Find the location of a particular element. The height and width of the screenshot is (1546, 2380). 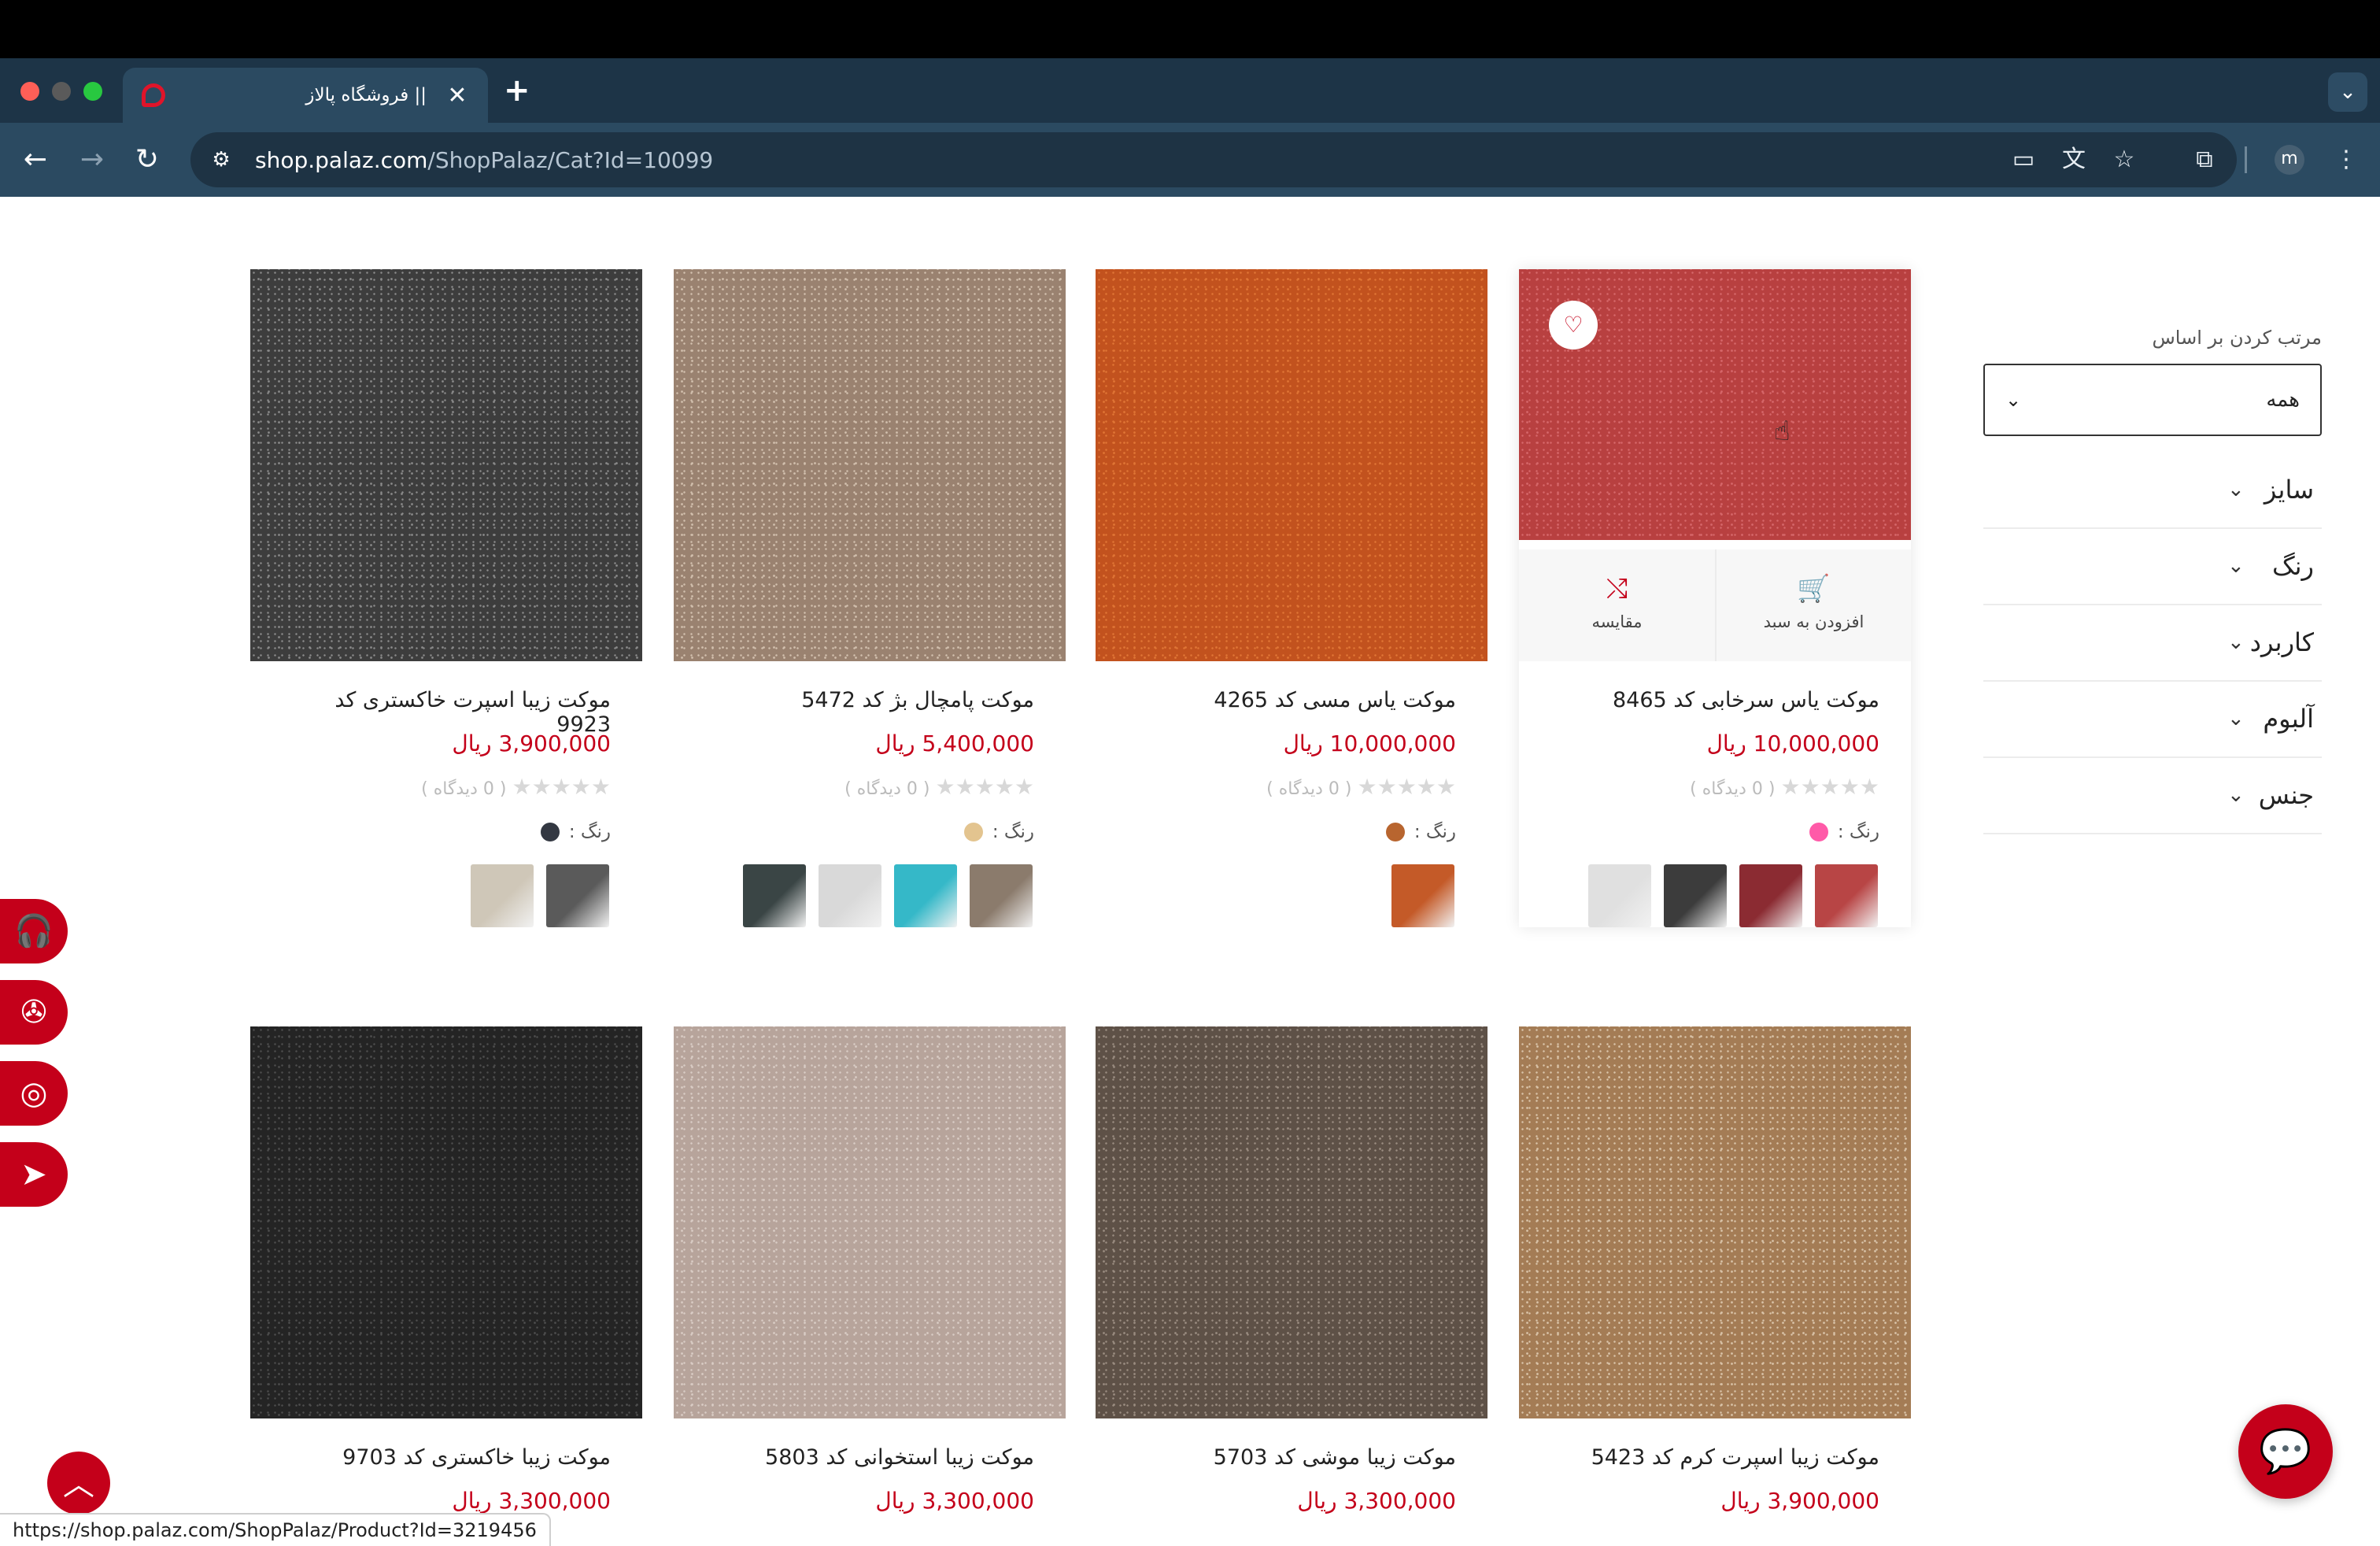

chat-support-button: 💬 is located at coordinates (2285, 1451).